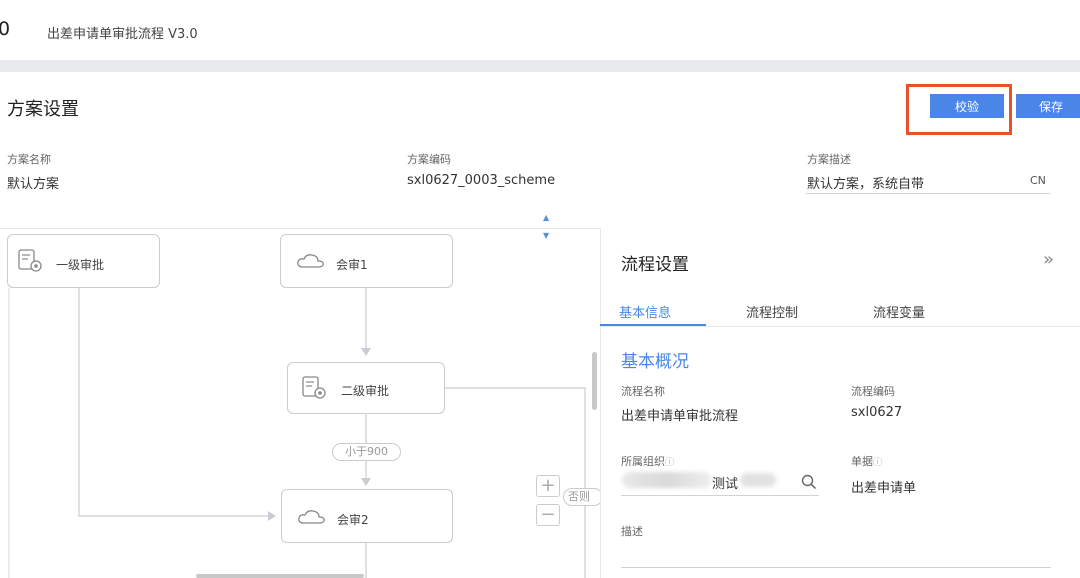 Image resolution: width=1080 pixels, height=578 pixels. What do you see at coordinates (583, 497) in the screenshot?
I see `else-condition-label: 否则` at bounding box center [583, 497].